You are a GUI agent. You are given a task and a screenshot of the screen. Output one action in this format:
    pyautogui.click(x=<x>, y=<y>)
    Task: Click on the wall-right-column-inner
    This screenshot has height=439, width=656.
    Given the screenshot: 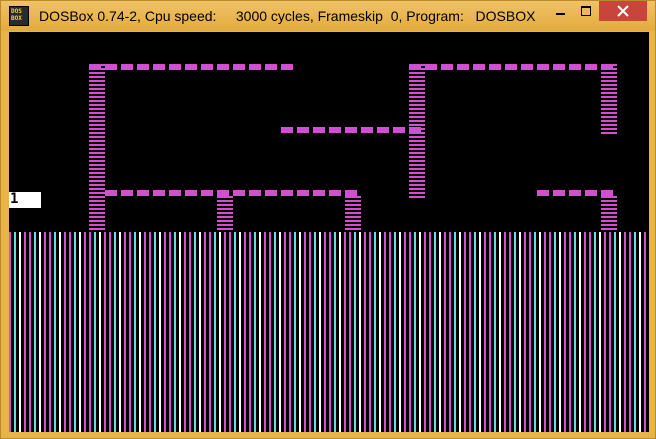 What is the action you would take?
    pyautogui.click(x=417, y=131)
    